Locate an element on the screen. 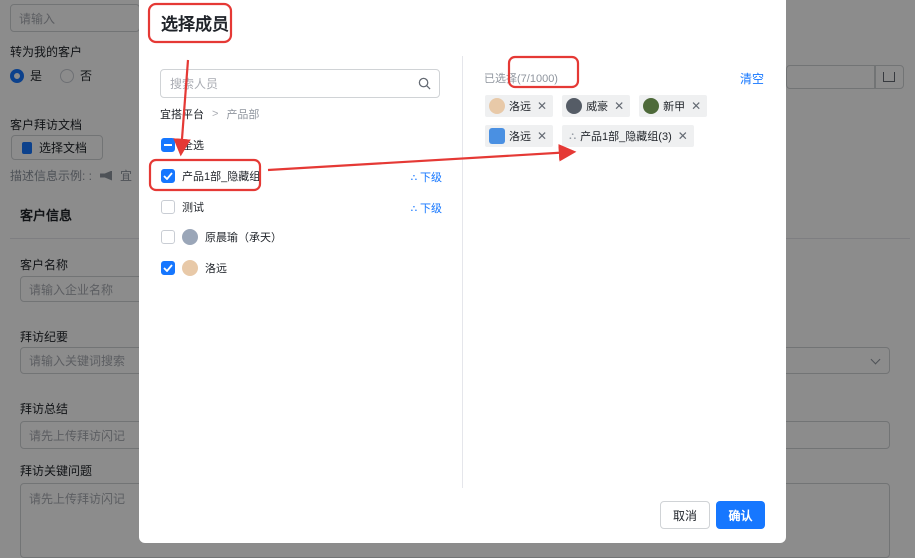  breadcrumb: 宜搭平台 > 产品部 is located at coordinates (209, 114).